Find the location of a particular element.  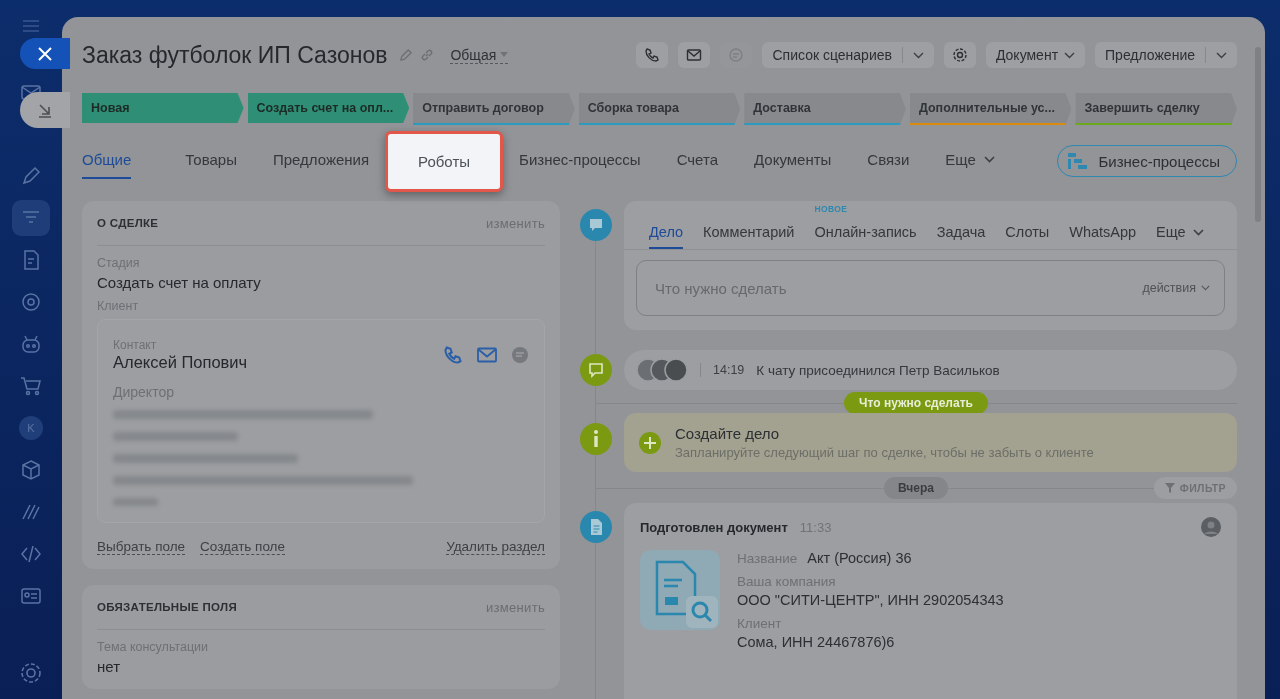

stage-step: Новая is located at coordinates (163, 108).